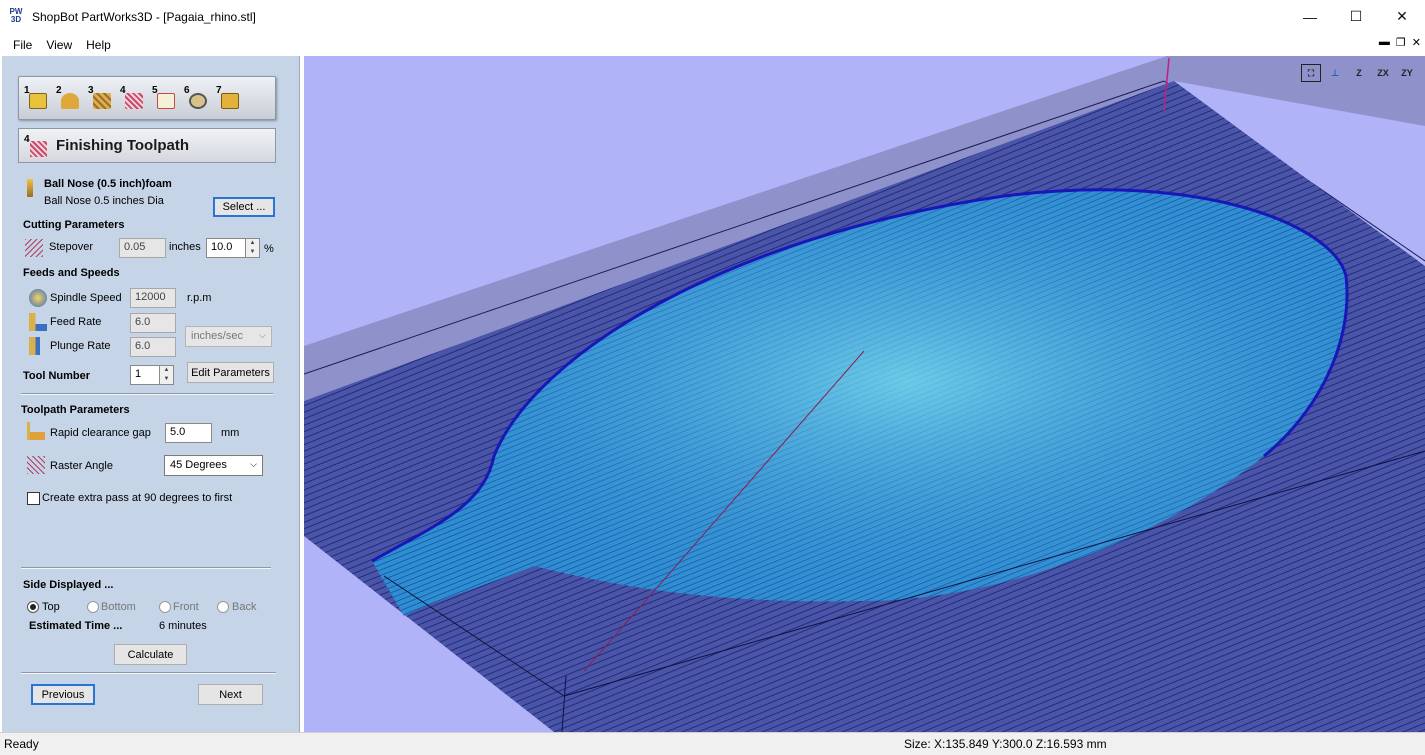 Image resolution: width=1425 pixels, height=755 pixels. What do you see at coordinates (269, 249) in the screenshot?
I see `percent-sign: %` at bounding box center [269, 249].